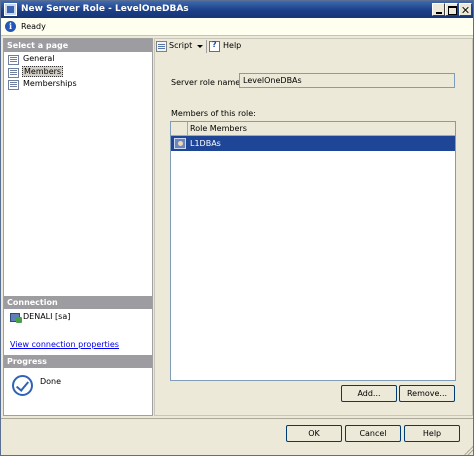 This screenshot has width=474, height=456. What do you see at coordinates (218, 128) in the screenshot?
I see `role-members-column-header: Role Members` at bounding box center [218, 128].